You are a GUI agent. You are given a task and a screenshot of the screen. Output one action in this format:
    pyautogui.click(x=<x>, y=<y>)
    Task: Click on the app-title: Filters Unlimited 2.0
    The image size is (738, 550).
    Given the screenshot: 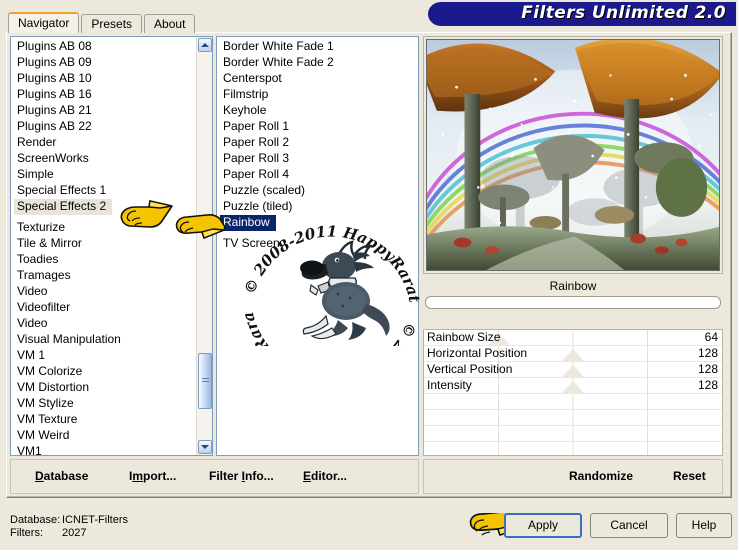 What is the action you would take?
    pyautogui.click(x=623, y=13)
    